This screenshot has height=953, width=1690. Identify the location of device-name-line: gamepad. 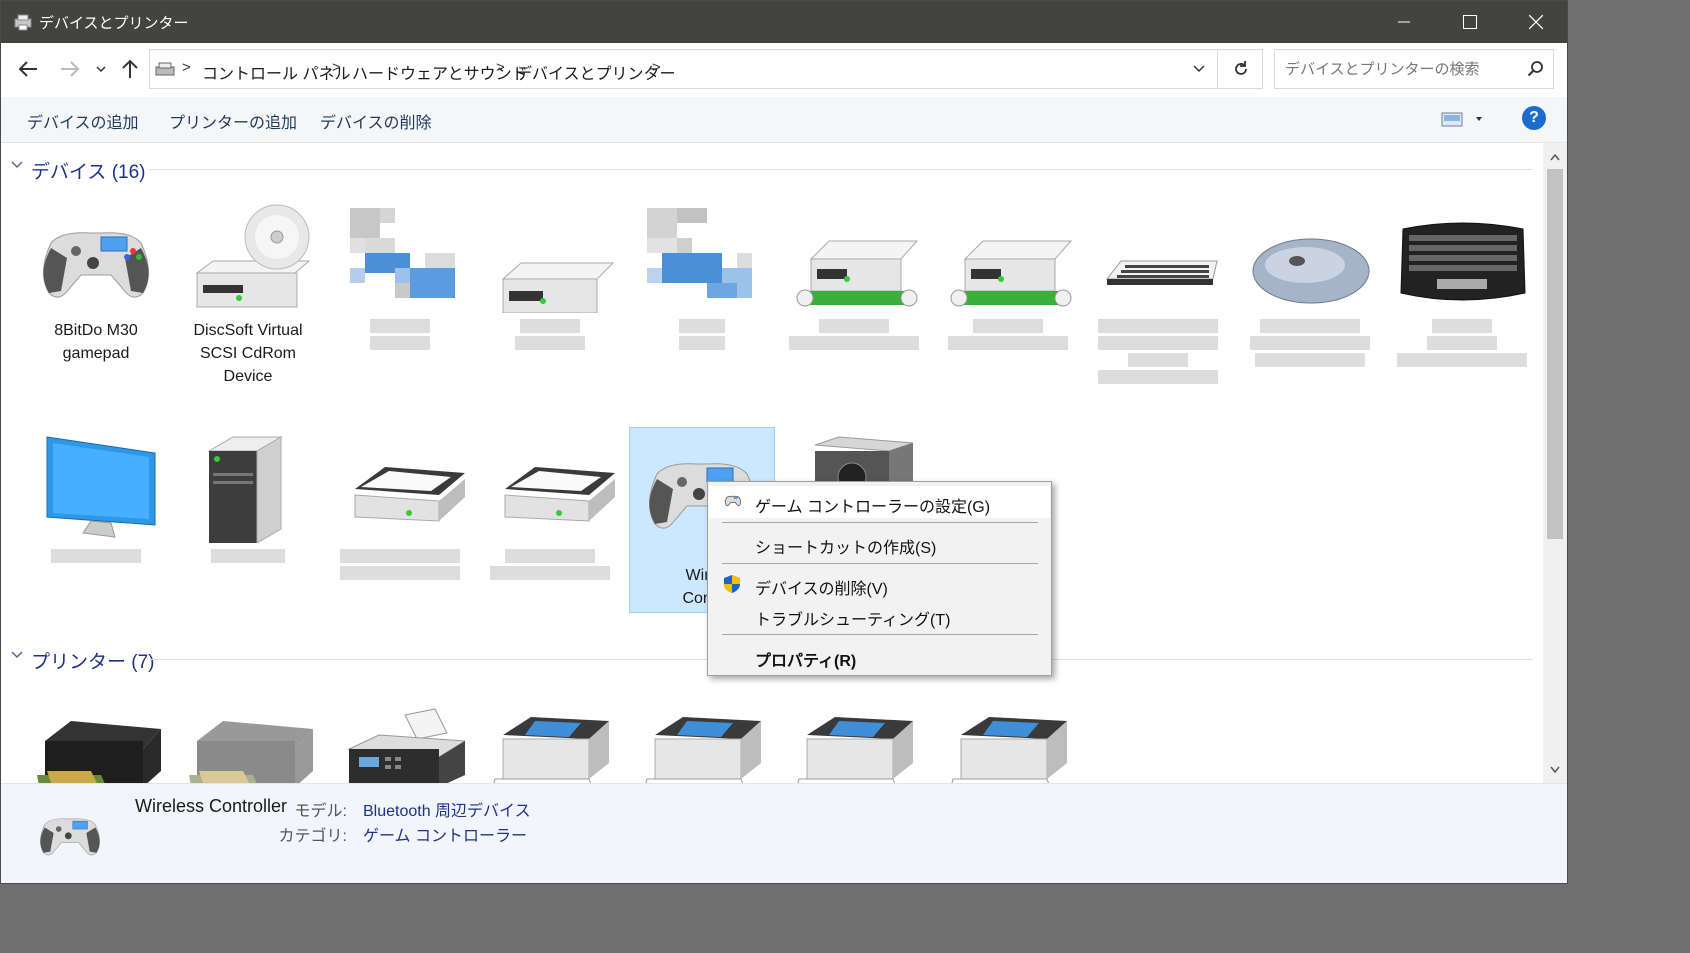
(96, 353).